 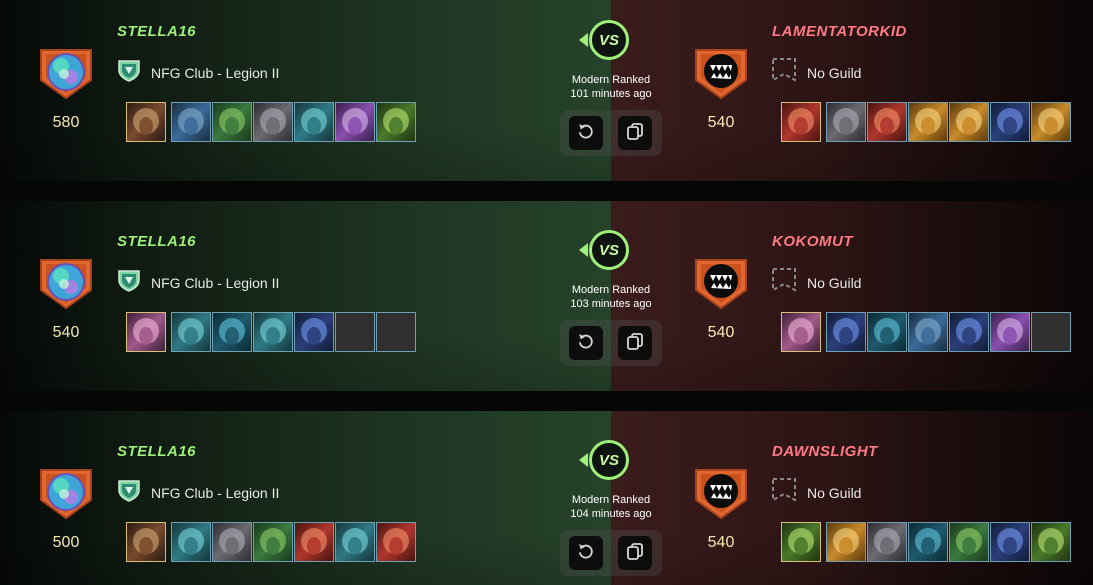 I want to click on player-rating: 580, so click(x=66, y=122).